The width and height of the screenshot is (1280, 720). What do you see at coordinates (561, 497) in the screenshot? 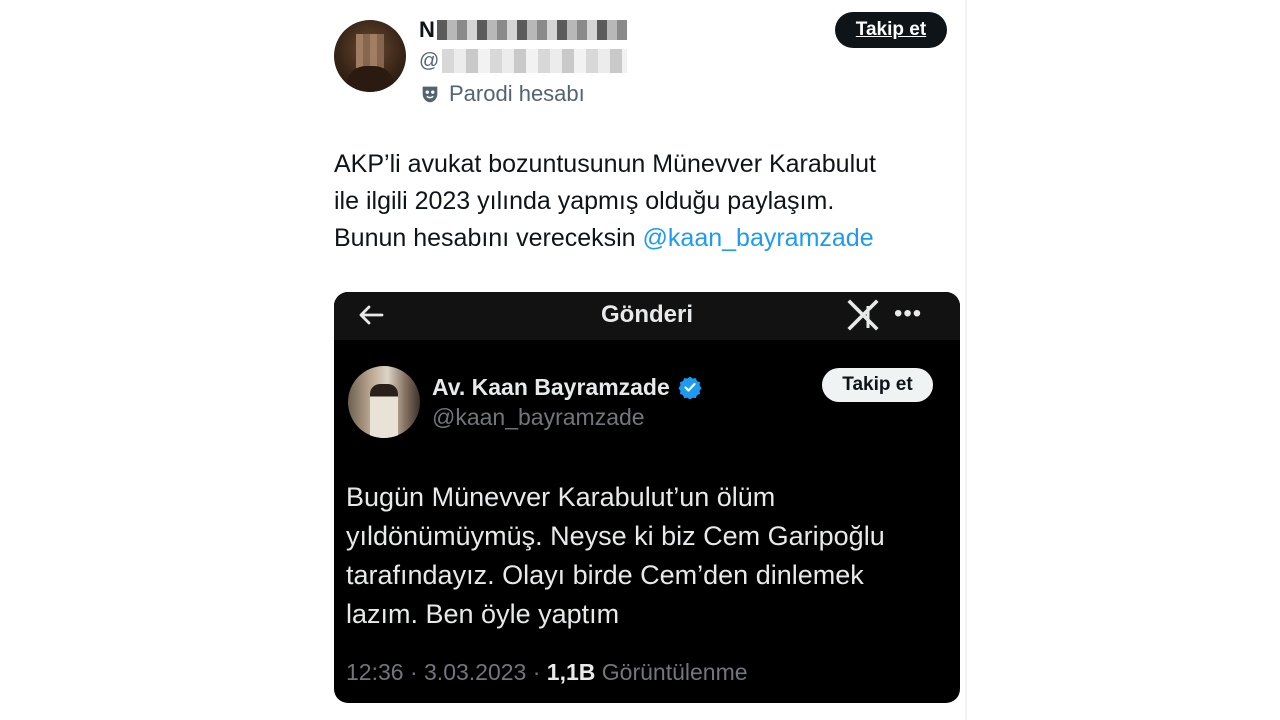
I see `embedded-text-line: Bugün Münevver Karabulut’un ölüm` at bounding box center [561, 497].